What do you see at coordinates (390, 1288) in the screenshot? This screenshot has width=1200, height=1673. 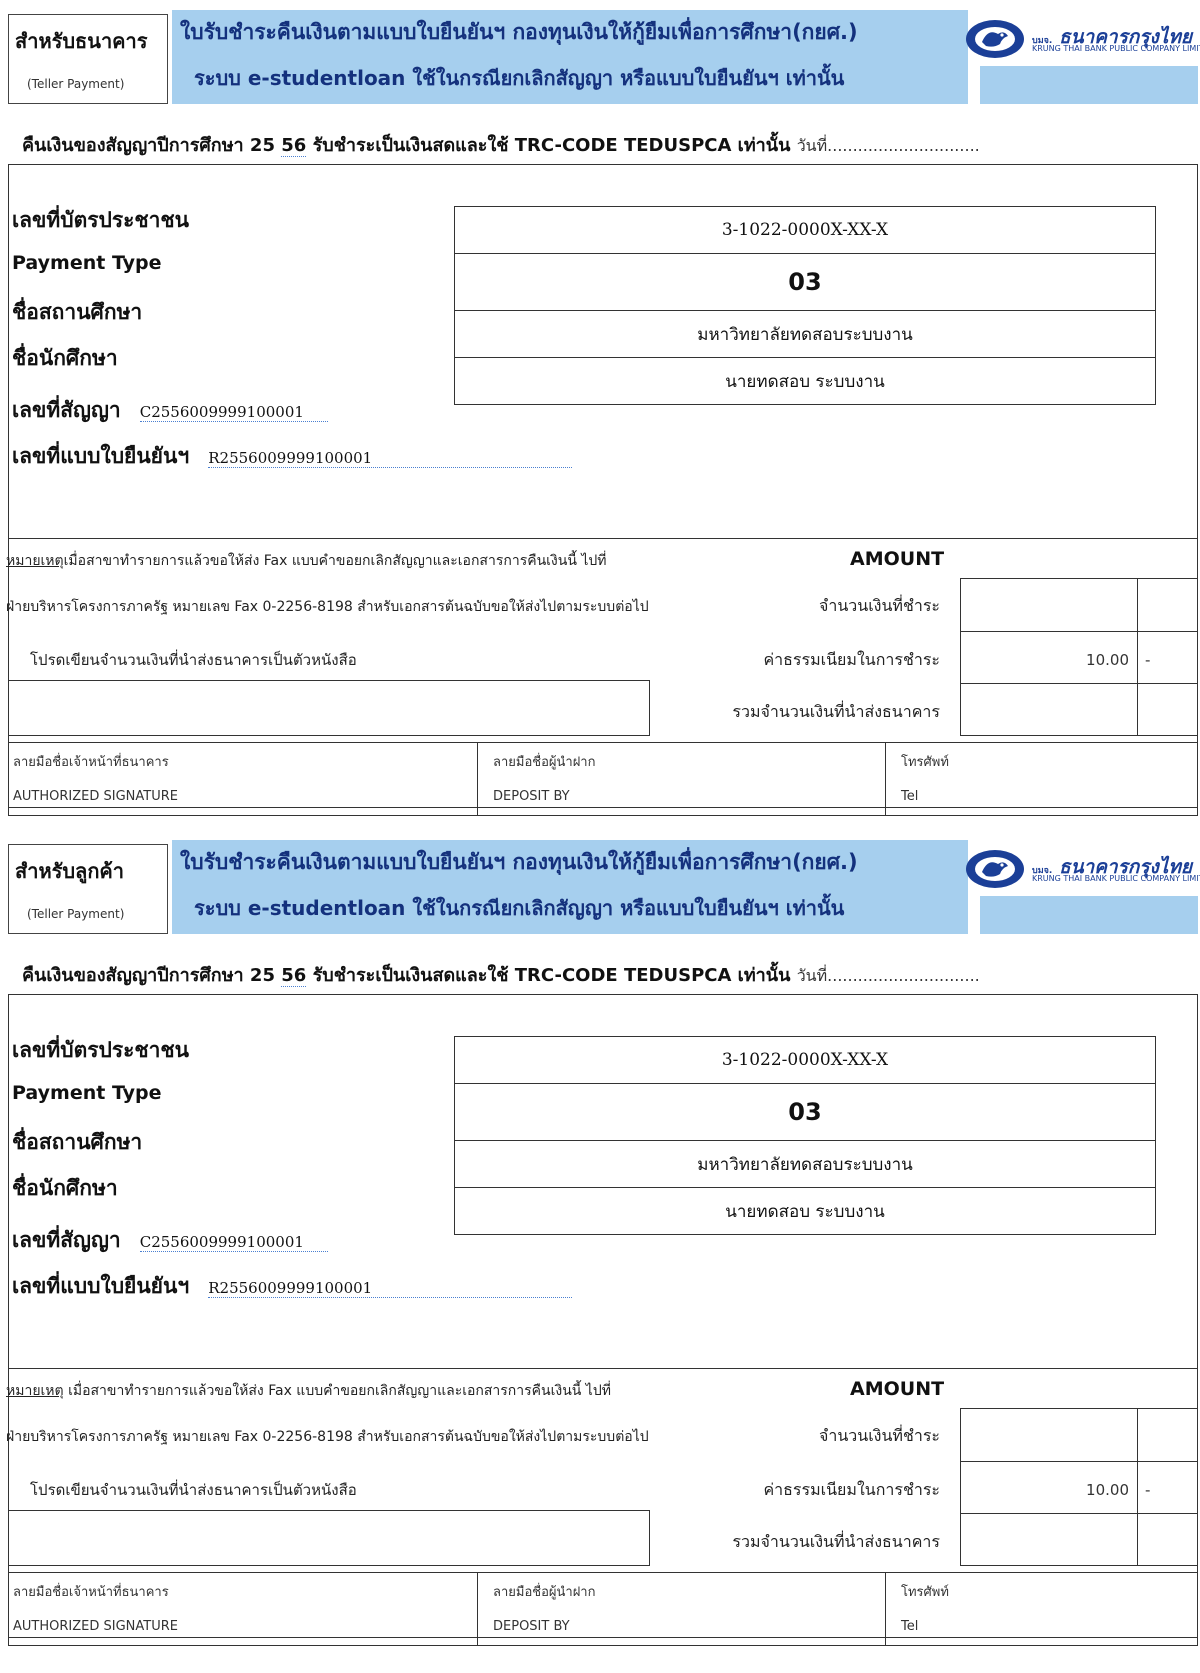 I see `confirmation-number-value: R2556009999100001` at bounding box center [390, 1288].